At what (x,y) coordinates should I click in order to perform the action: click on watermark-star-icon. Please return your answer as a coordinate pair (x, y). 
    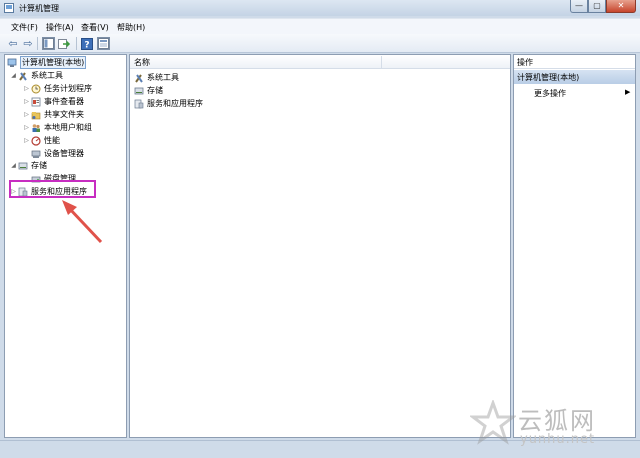
    Looking at the image, I should click on (493, 422).